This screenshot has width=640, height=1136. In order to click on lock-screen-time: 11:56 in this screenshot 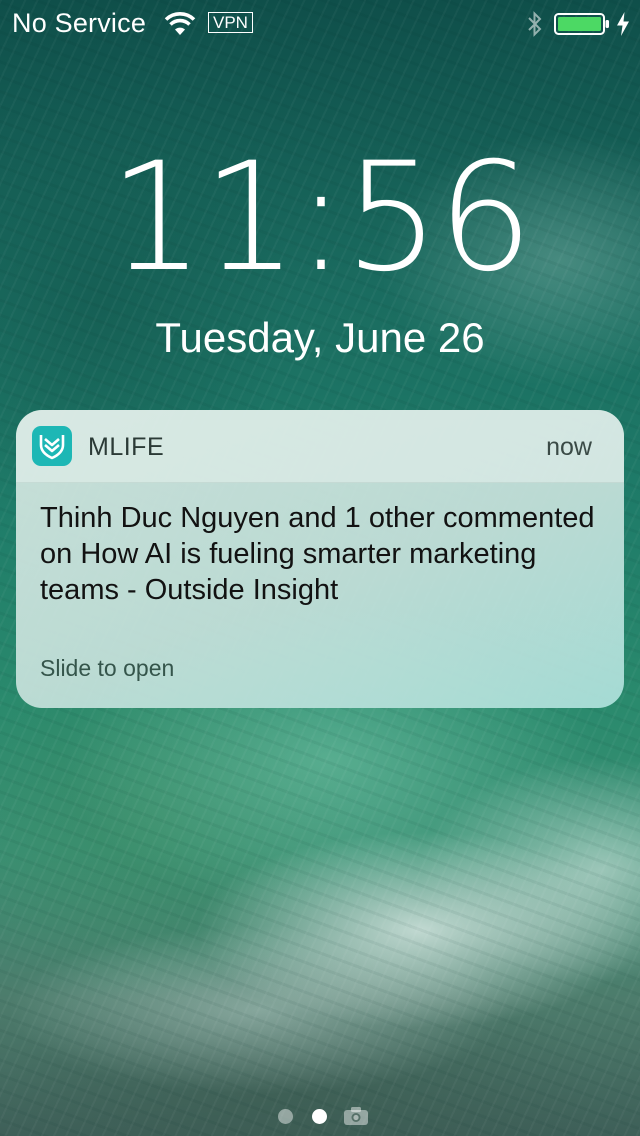, I will do `click(320, 218)`.